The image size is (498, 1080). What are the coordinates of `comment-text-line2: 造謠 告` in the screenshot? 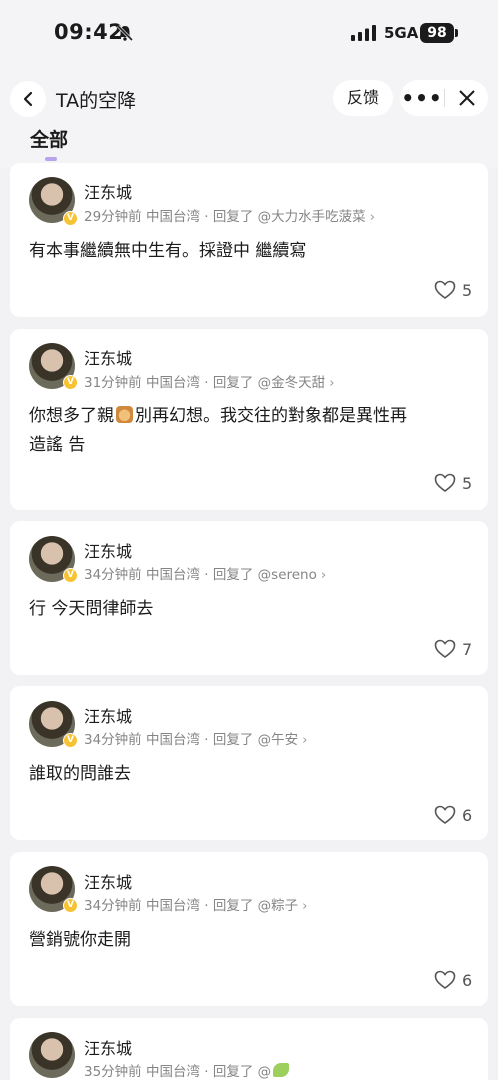 It's located at (57, 445).